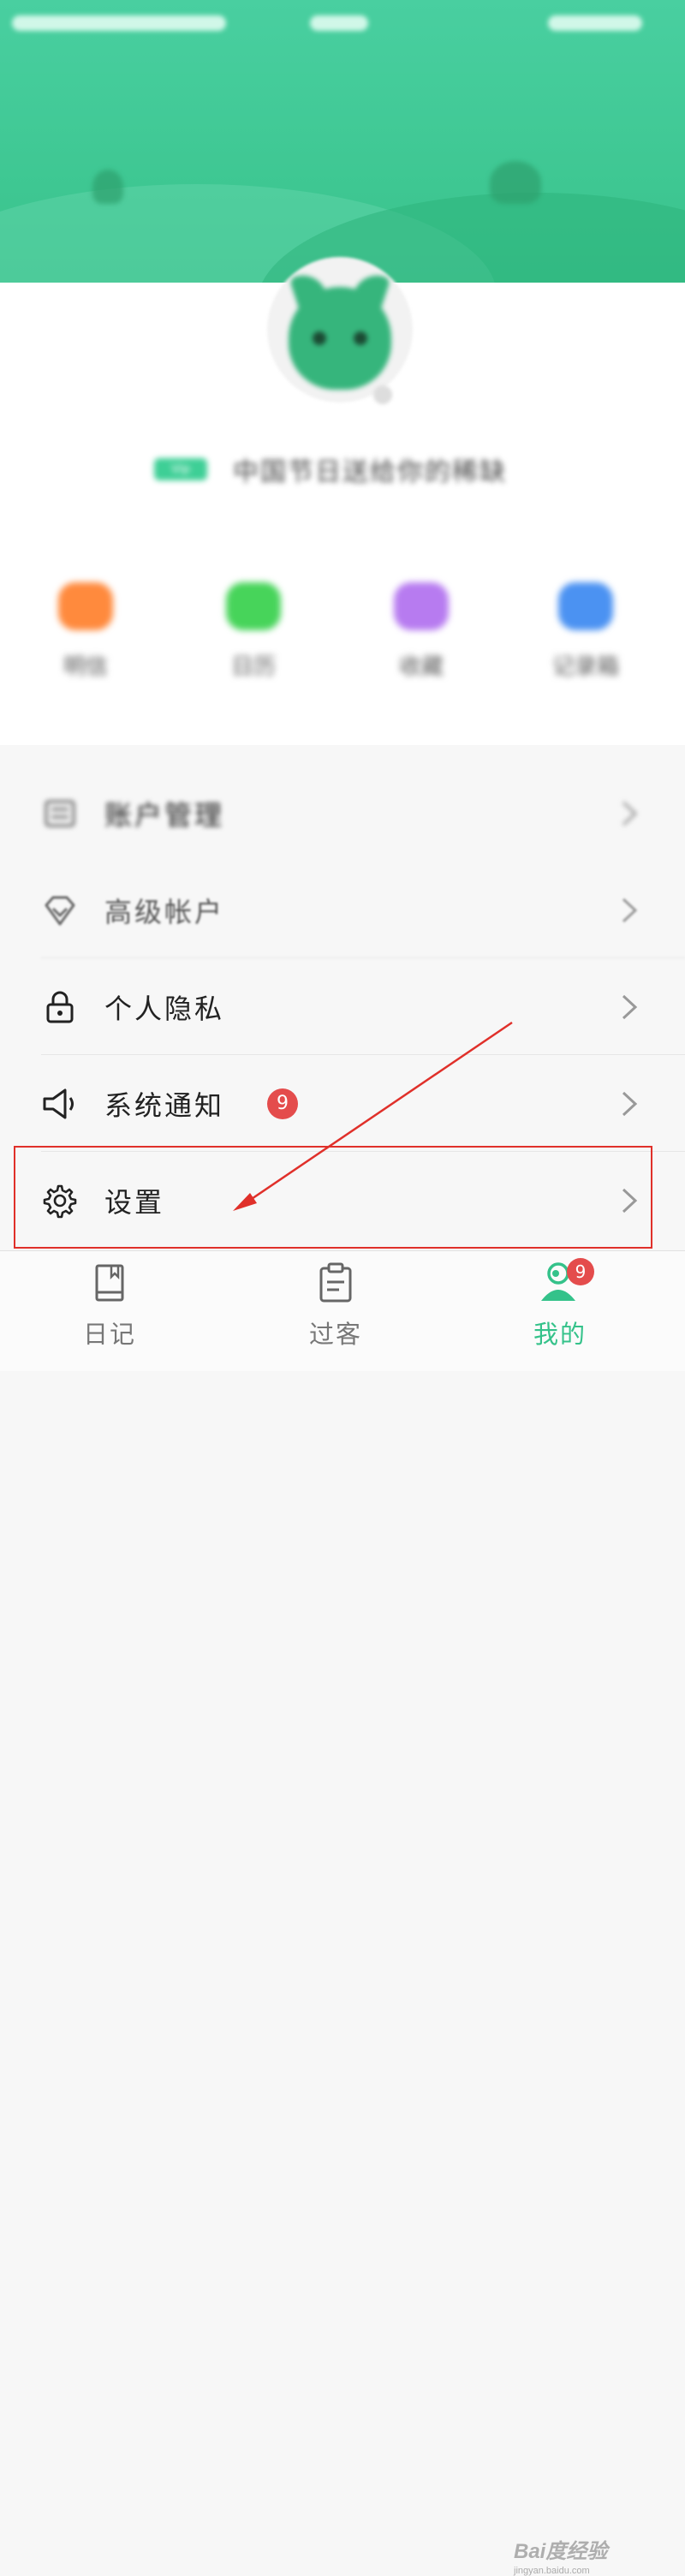  What do you see at coordinates (164, 815) in the screenshot?
I see `menu-item-label: 账户管理` at bounding box center [164, 815].